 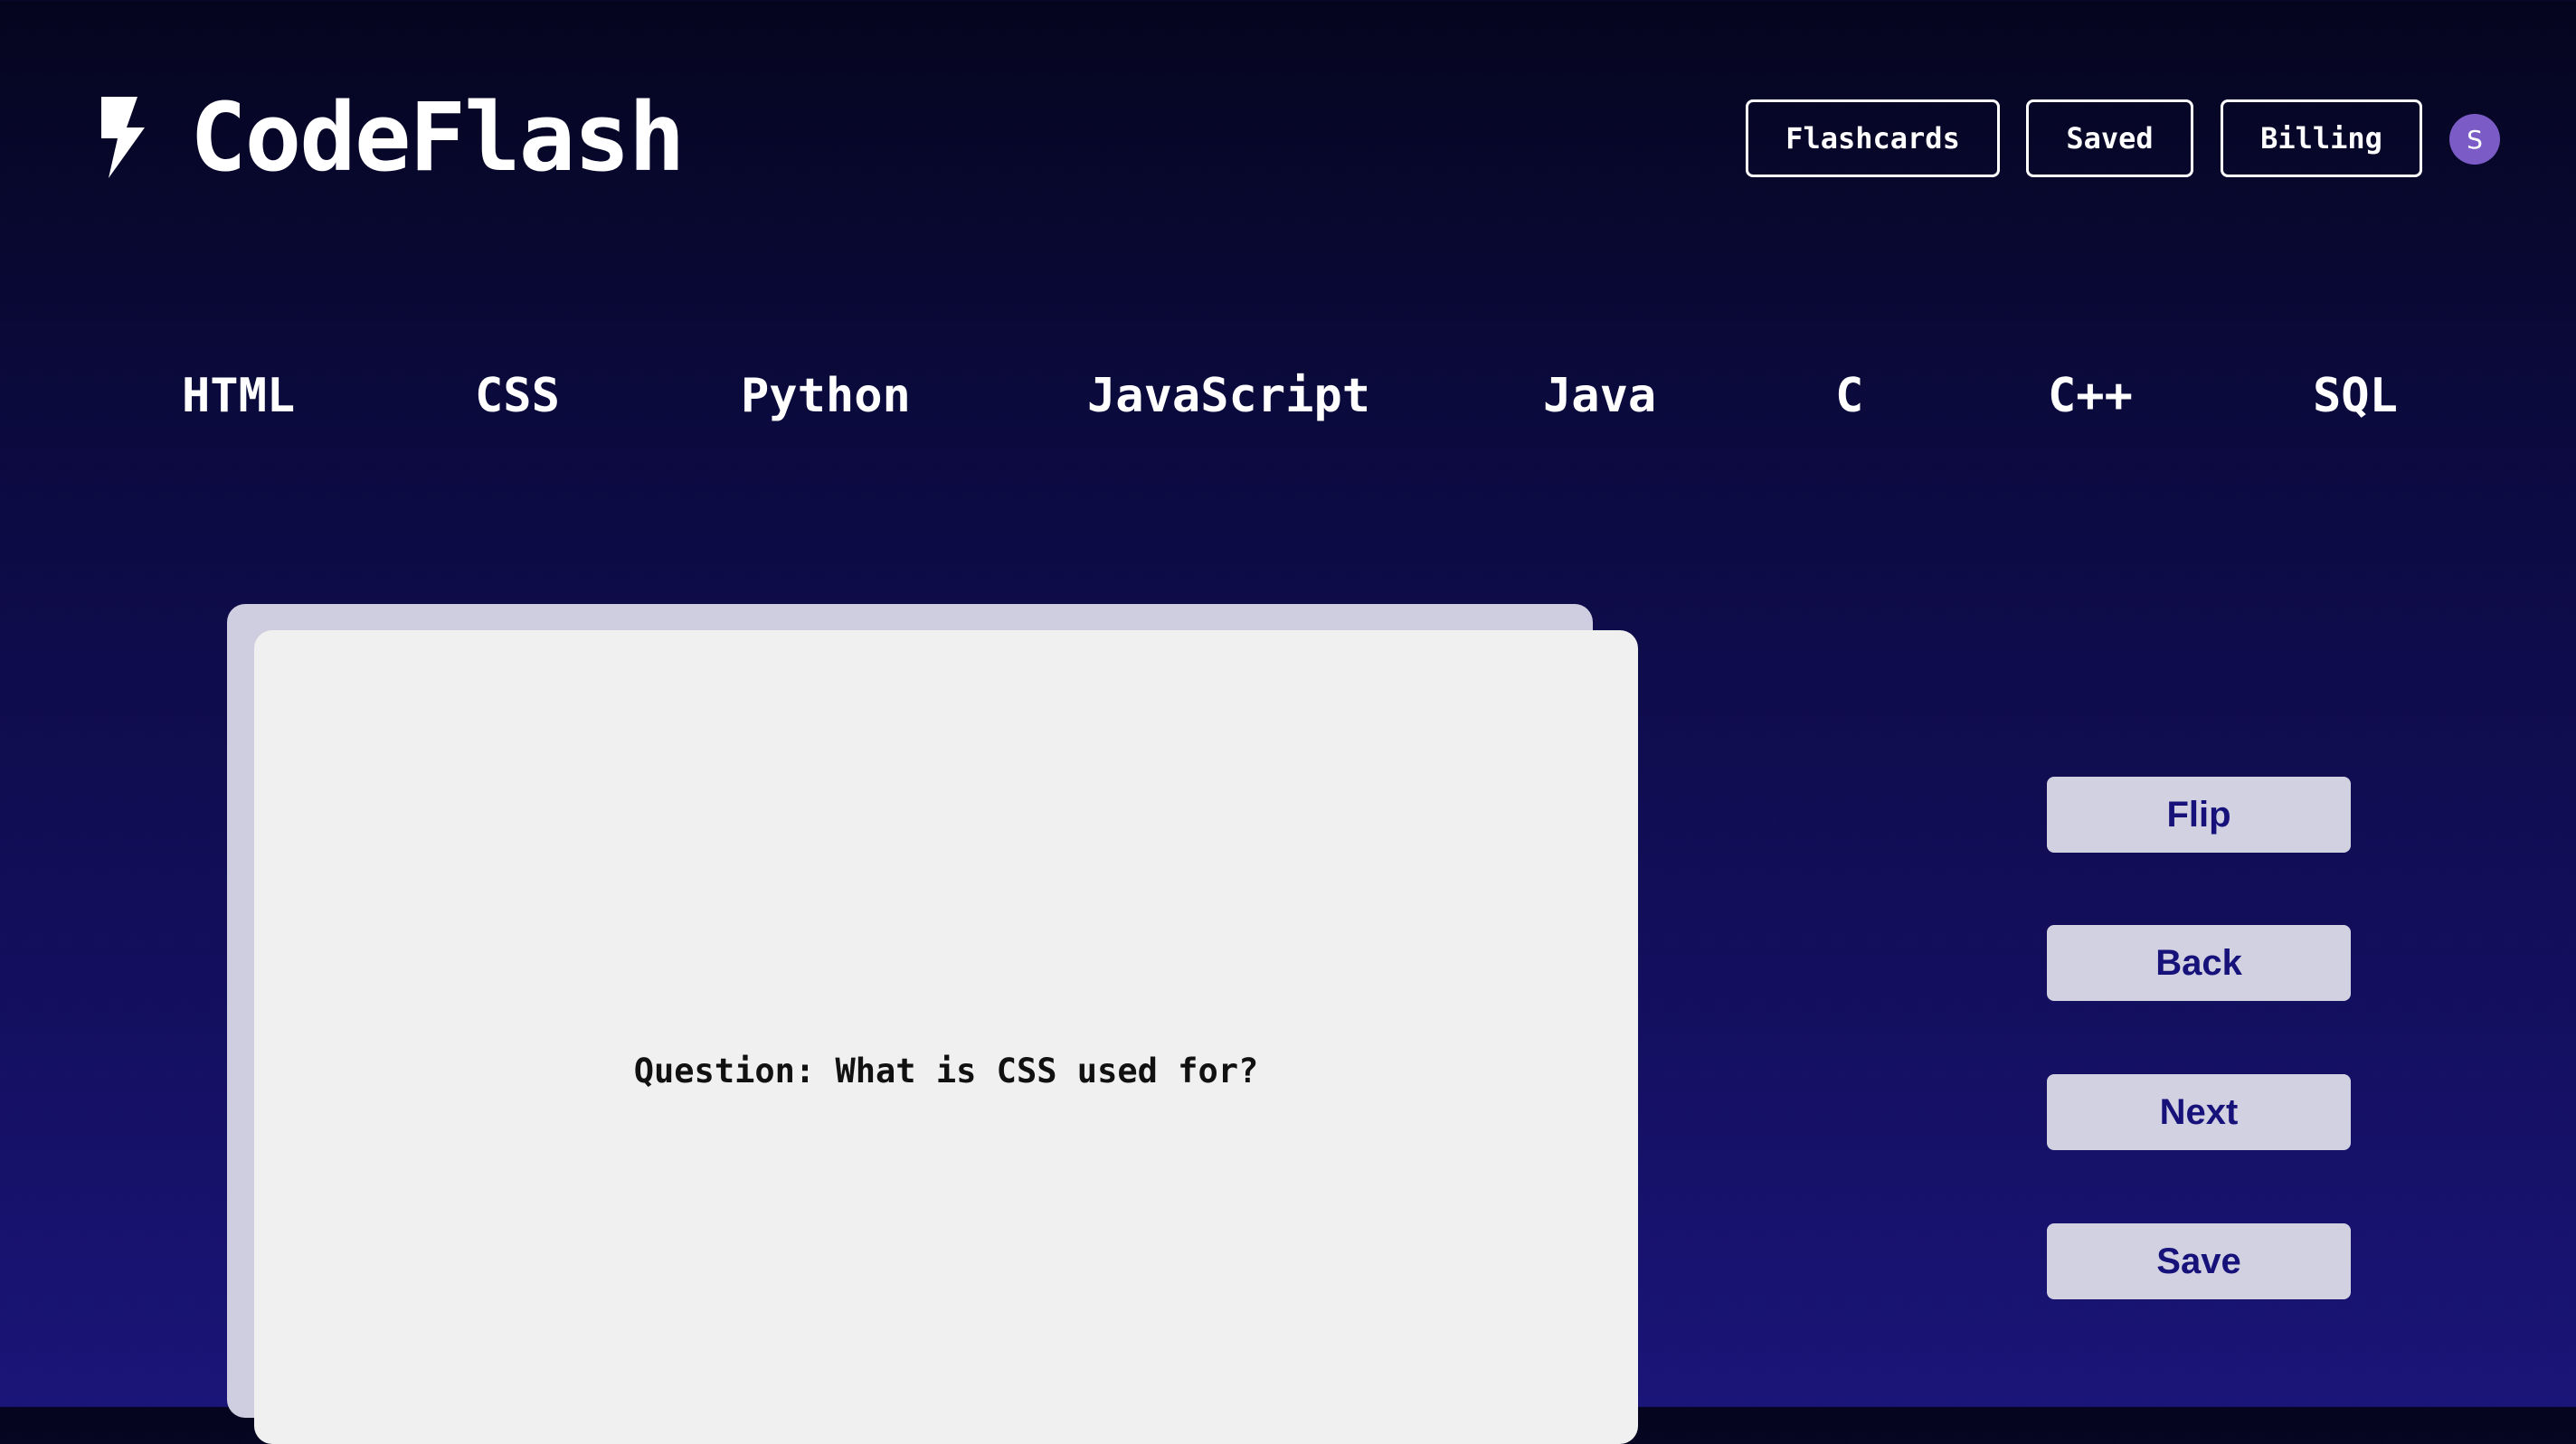 What do you see at coordinates (1873, 138) in the screenshot?
I see `nav-flashcards-button: Flashcards` at bounding box center [1873, 138].